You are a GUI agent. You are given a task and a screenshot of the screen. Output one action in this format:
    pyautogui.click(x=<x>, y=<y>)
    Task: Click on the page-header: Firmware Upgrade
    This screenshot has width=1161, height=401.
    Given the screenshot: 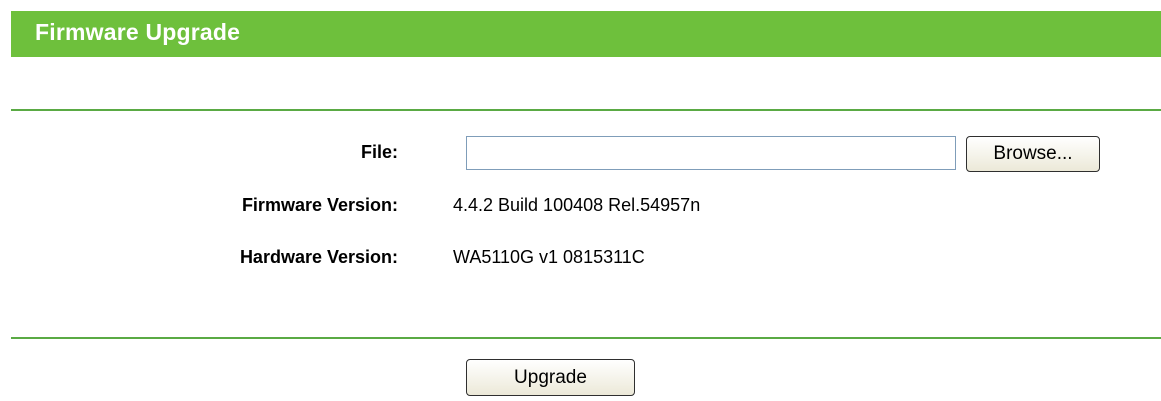 What is the action you would take?
    pyautogui.click(x=586, y=34)
    